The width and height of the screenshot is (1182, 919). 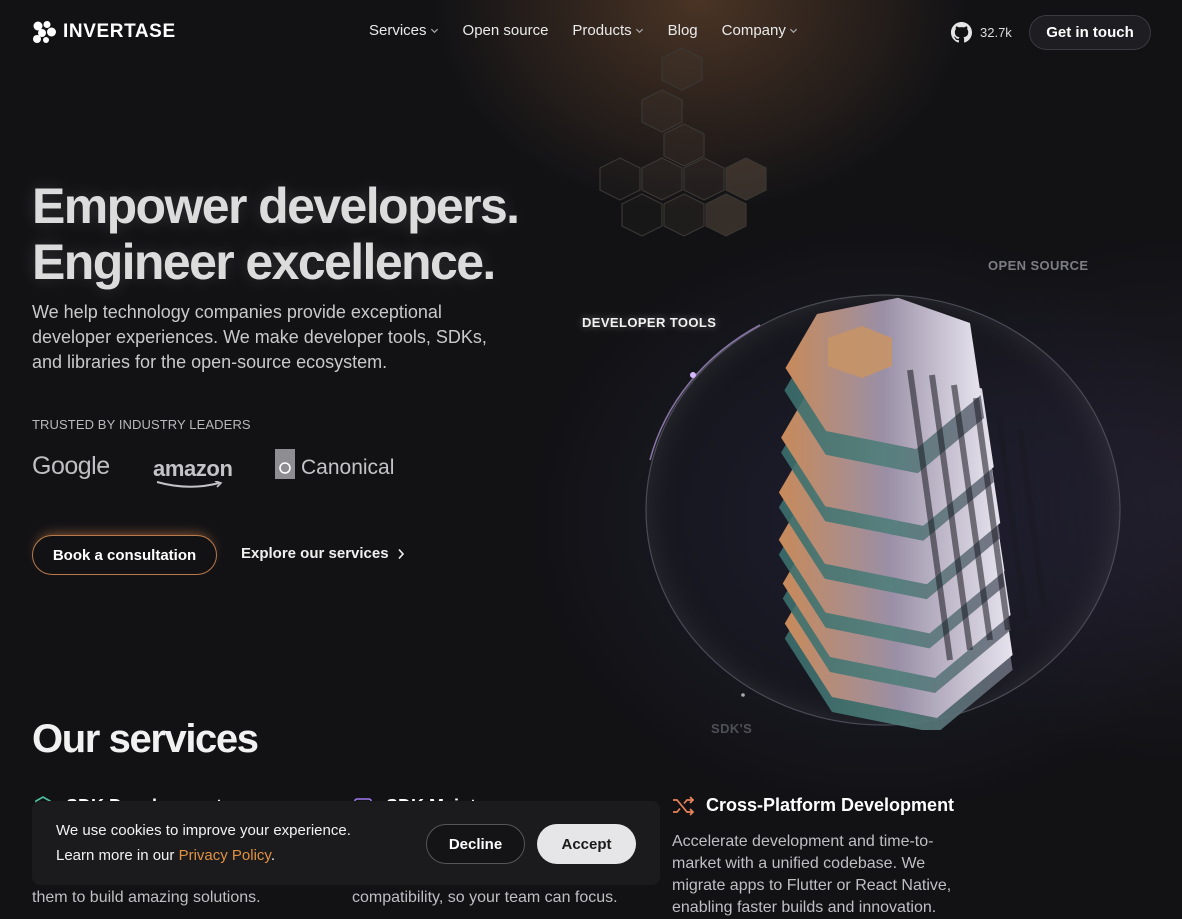 I want to click on cookie-line-2-suffix: ., so click(x=272, y=855).